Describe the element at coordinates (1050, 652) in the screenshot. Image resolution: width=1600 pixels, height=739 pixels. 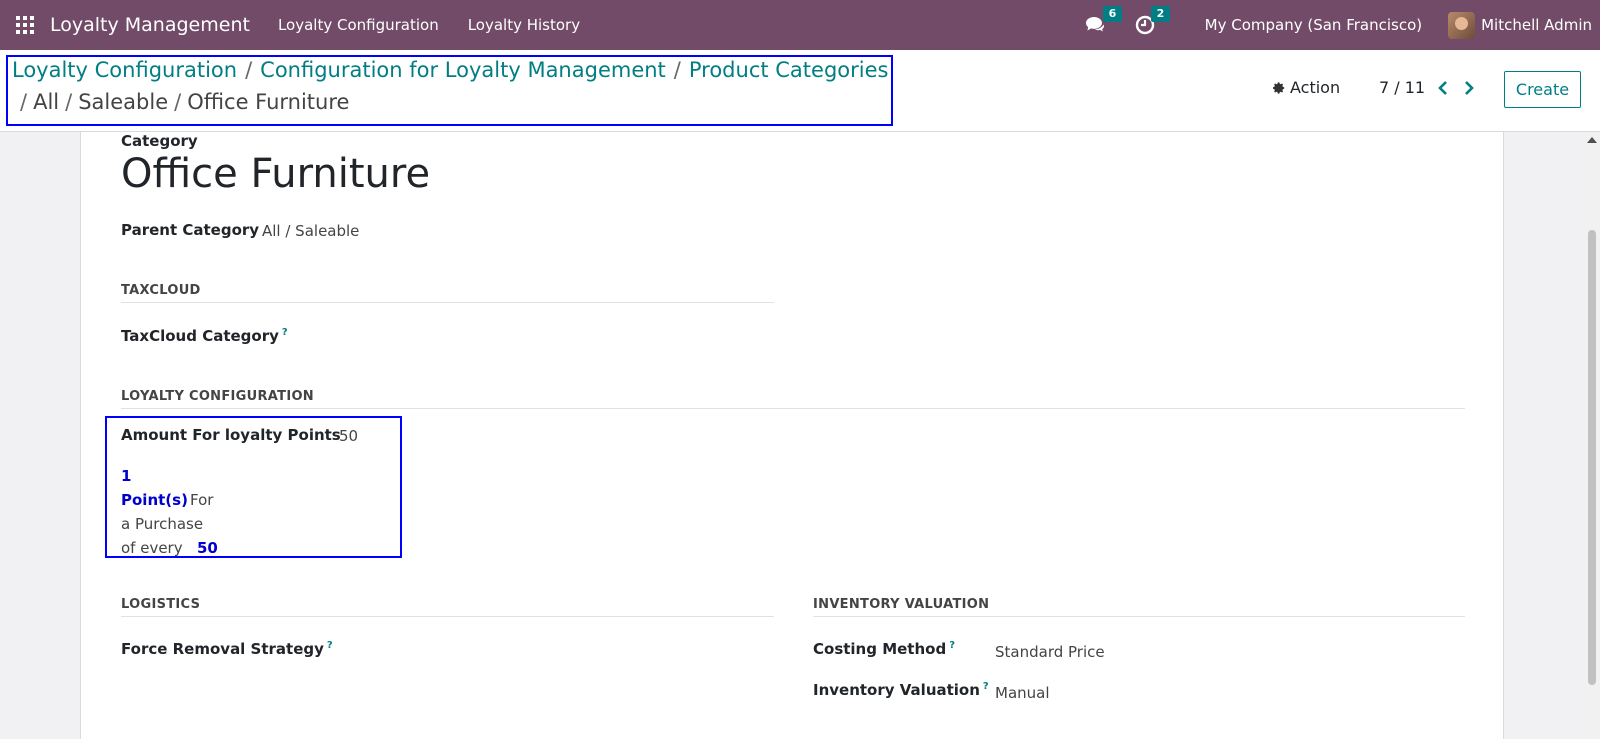
I see `costing-method-field: Standard Price` at that location.